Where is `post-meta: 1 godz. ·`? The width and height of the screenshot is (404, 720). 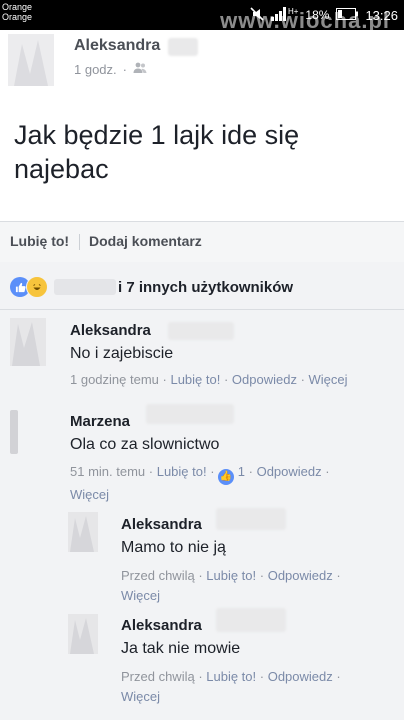
post-meta: 1 godz. · is located at coordinates (110, 69).